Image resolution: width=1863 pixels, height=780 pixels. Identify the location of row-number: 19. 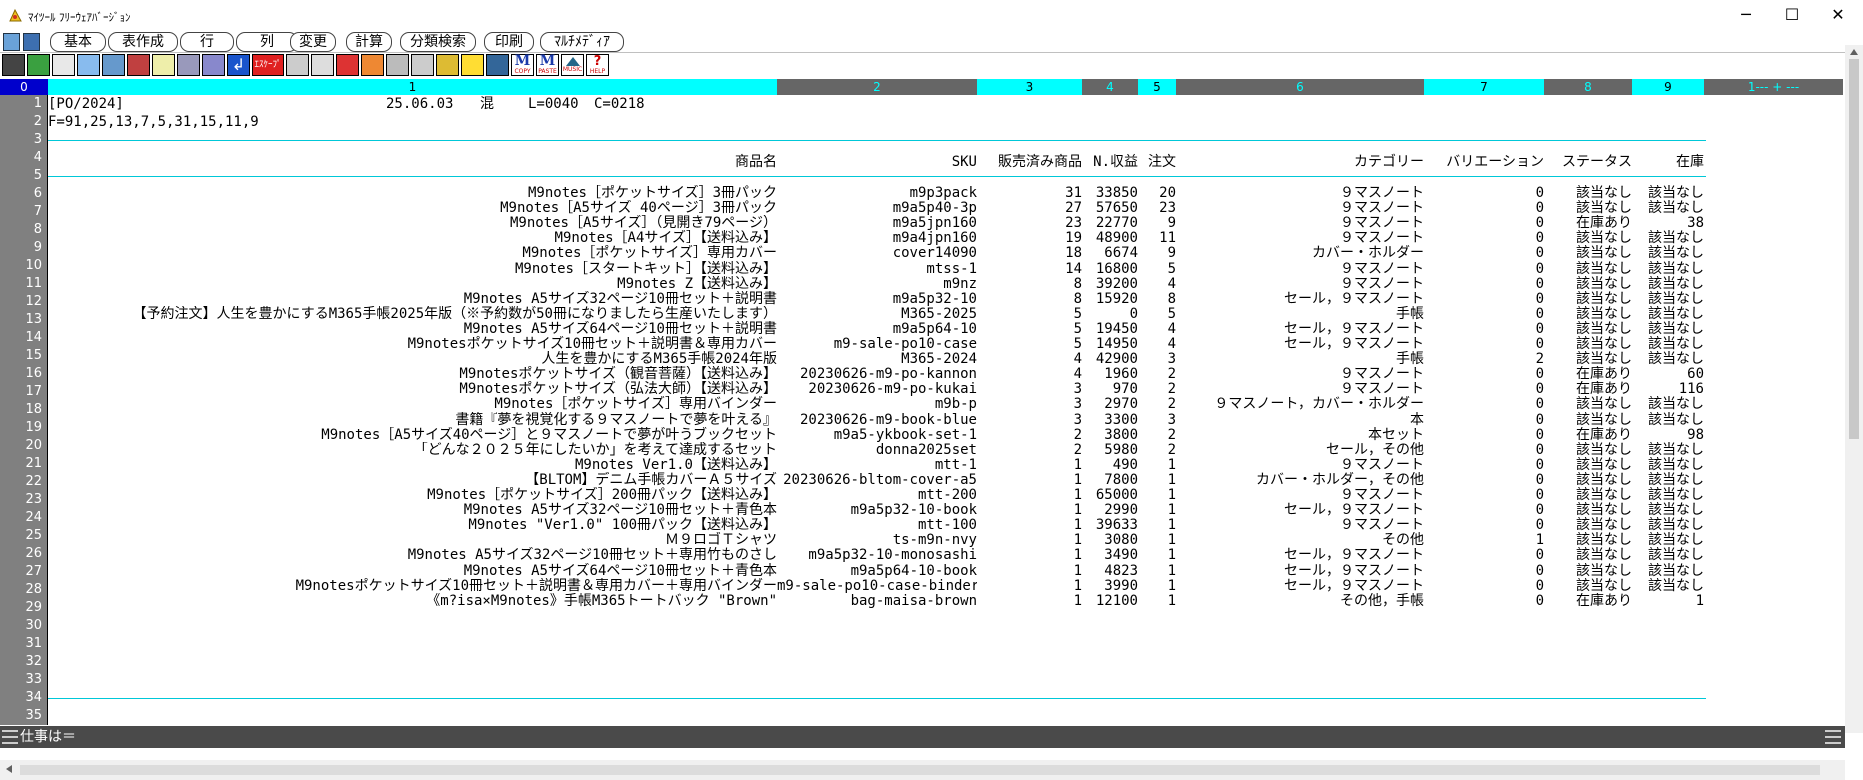
(22, 428).